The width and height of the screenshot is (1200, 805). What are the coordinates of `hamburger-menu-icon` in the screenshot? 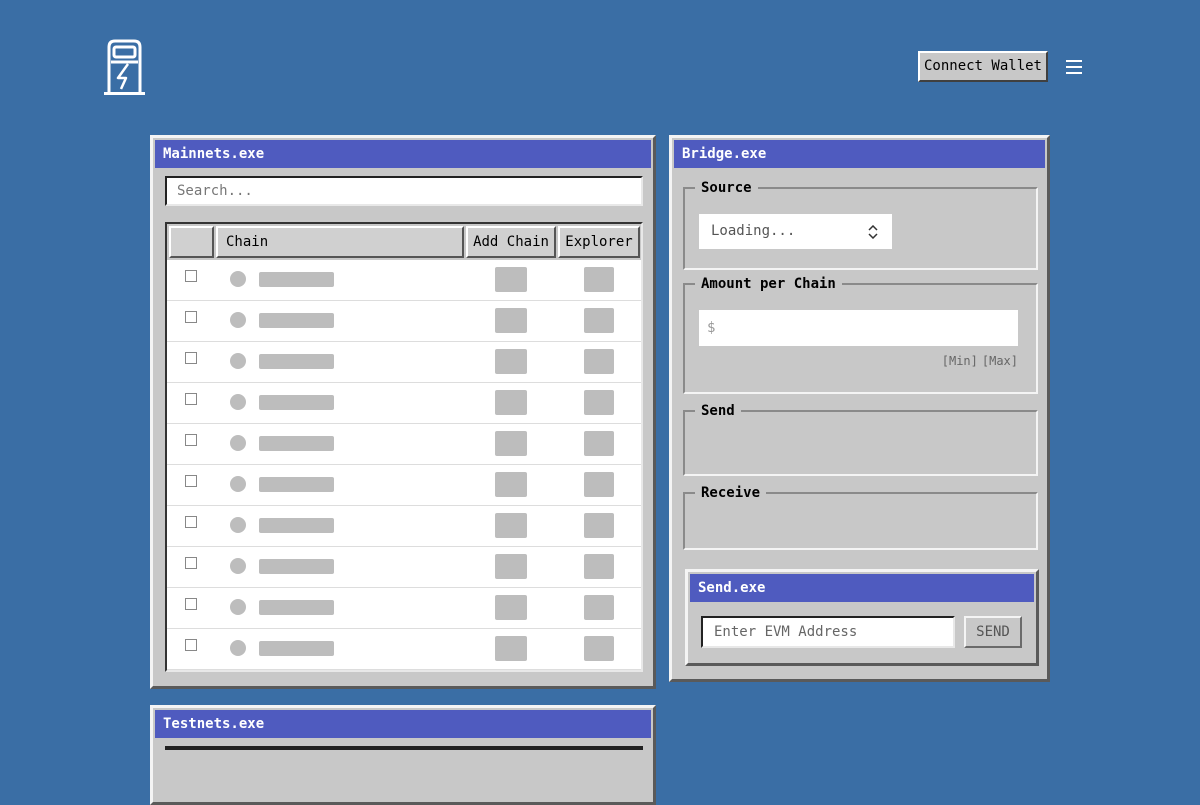 It's located at (1074, 67).